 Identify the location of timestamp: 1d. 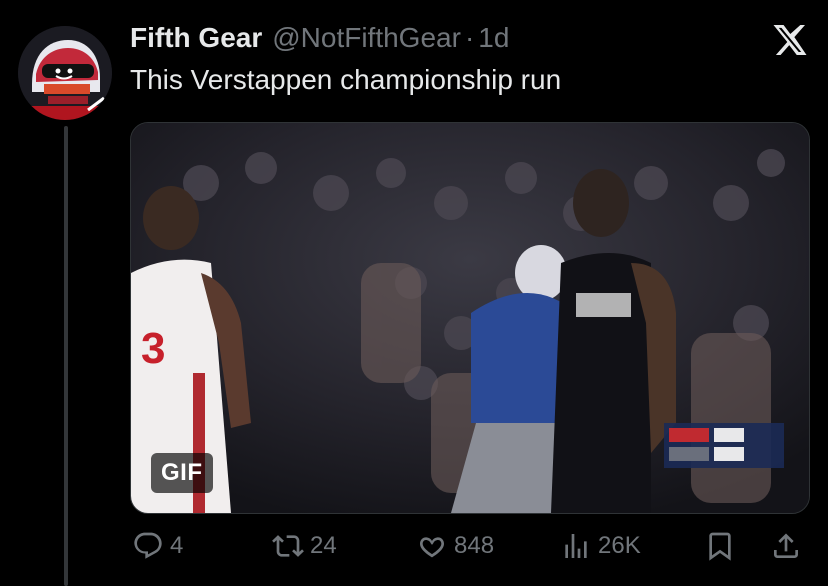
(493, 38).